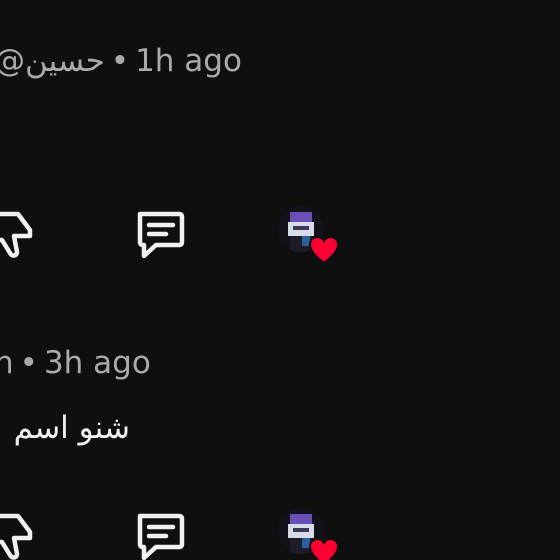 Image resolution: width=560 pixels, height=560 pixels. I want to click on comment-meta: h • 3h ago, so click(75, 363).